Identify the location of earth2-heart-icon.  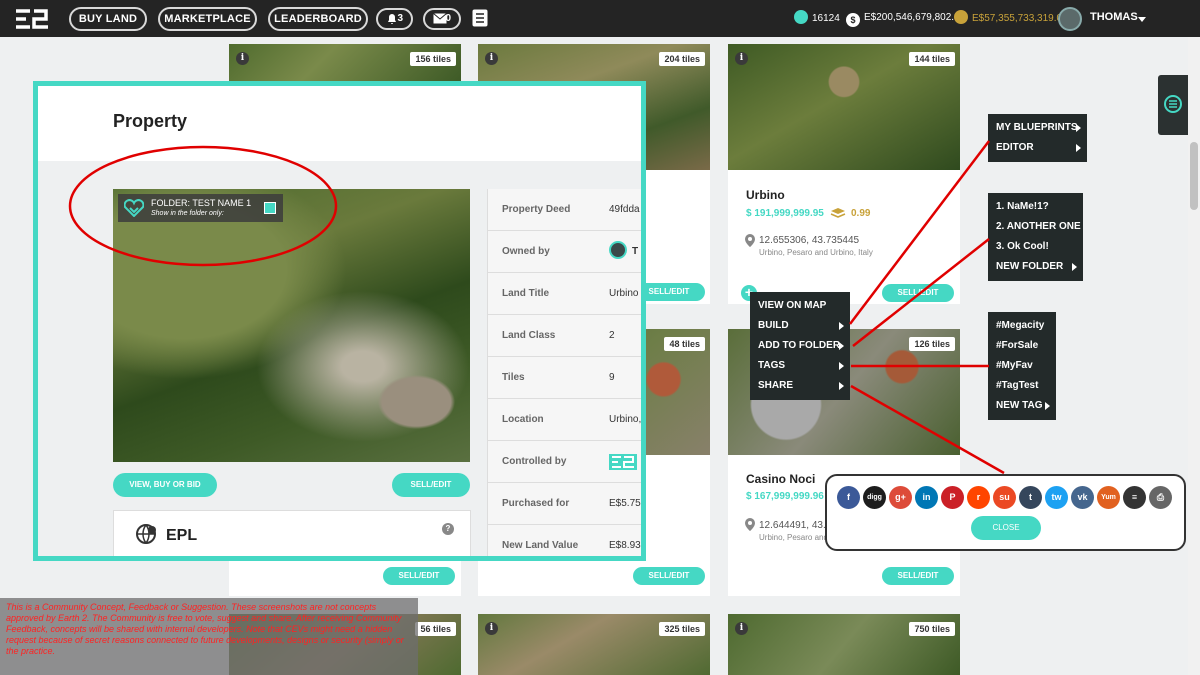
(134, 208).